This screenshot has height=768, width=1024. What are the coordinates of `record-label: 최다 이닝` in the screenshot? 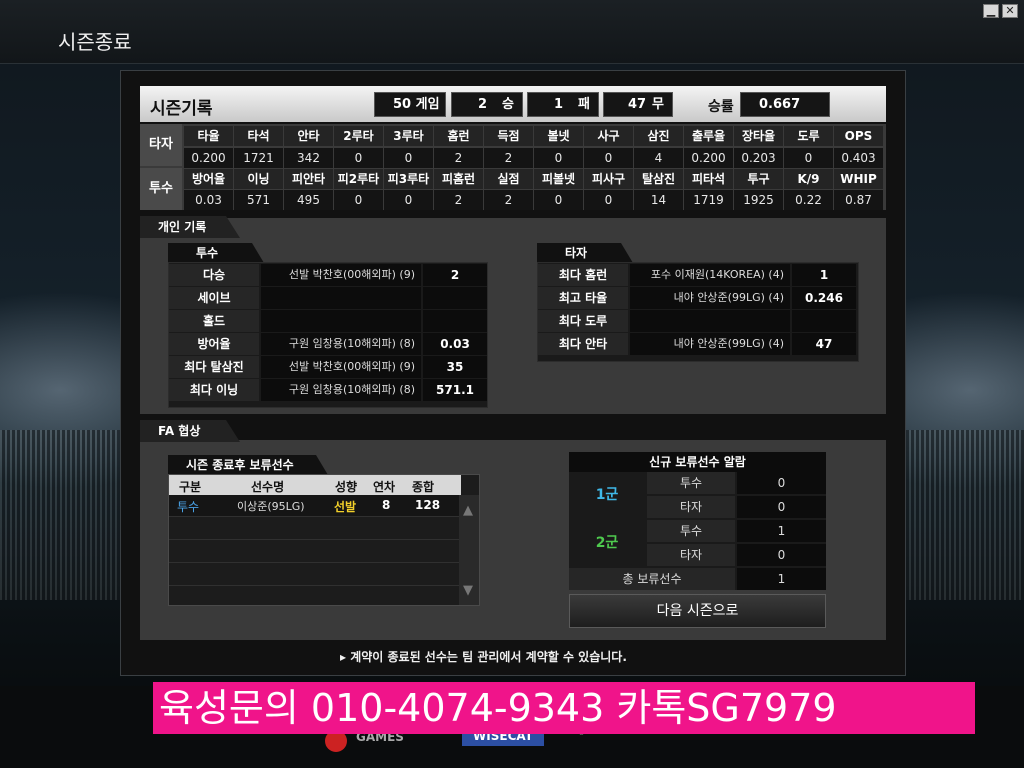 It's located at (214, 390).